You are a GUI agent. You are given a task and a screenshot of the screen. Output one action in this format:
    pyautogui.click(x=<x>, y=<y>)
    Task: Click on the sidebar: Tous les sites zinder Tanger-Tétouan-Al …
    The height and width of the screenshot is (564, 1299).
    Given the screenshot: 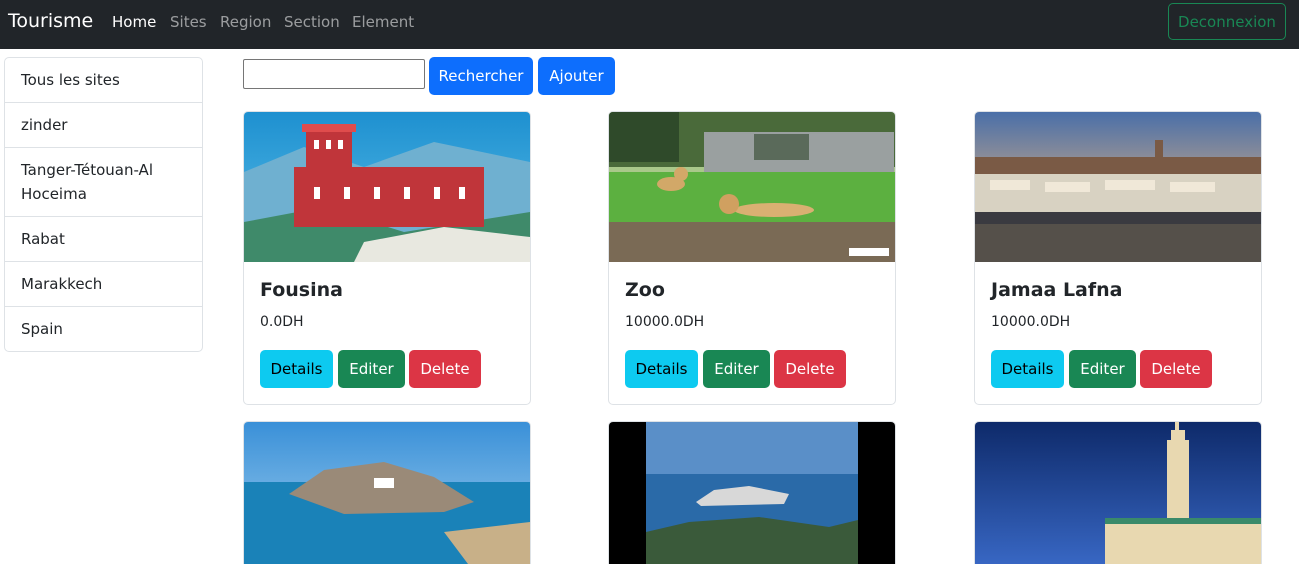 What is the action you would take?
    pyautogui.click(x=103, y=204)
    